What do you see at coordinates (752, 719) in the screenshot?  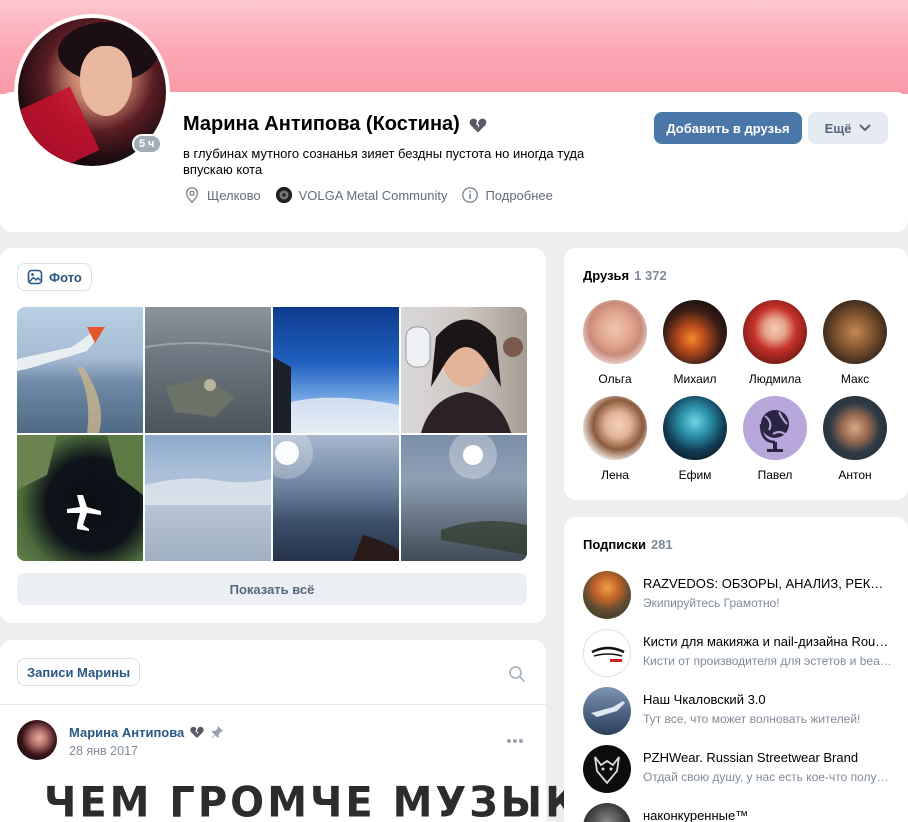 I see `subscription-desc: Тут все, что может волновать жителей!` at bounding box center [752, 719].